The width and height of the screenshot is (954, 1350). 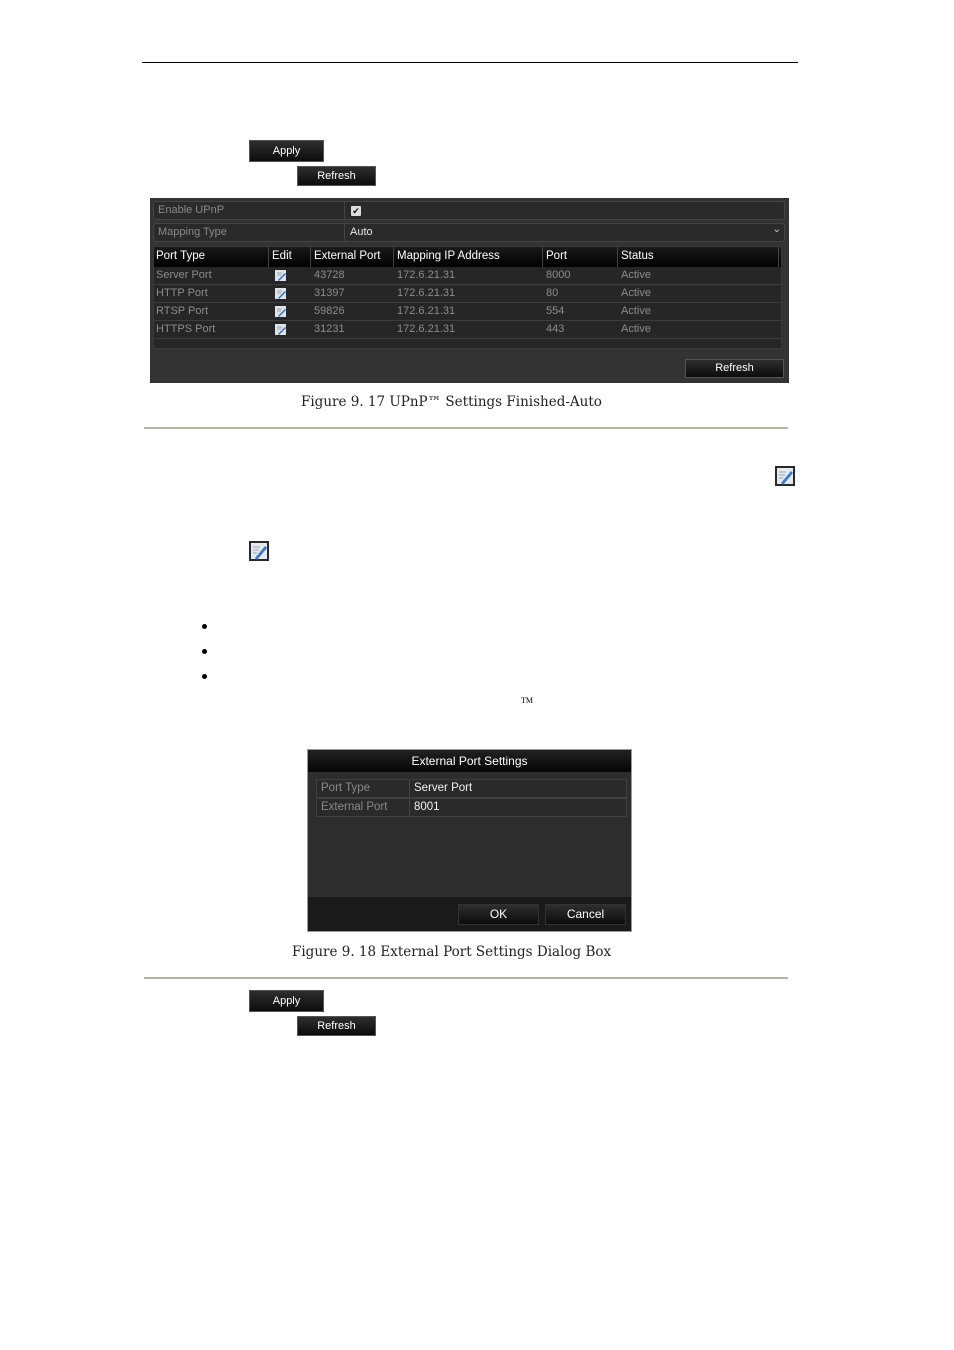 What do you see at coordinates (186, 329) in the screenshot?
I see `port-type-cell: HTTPS Port` at bounding box center [186, 329].